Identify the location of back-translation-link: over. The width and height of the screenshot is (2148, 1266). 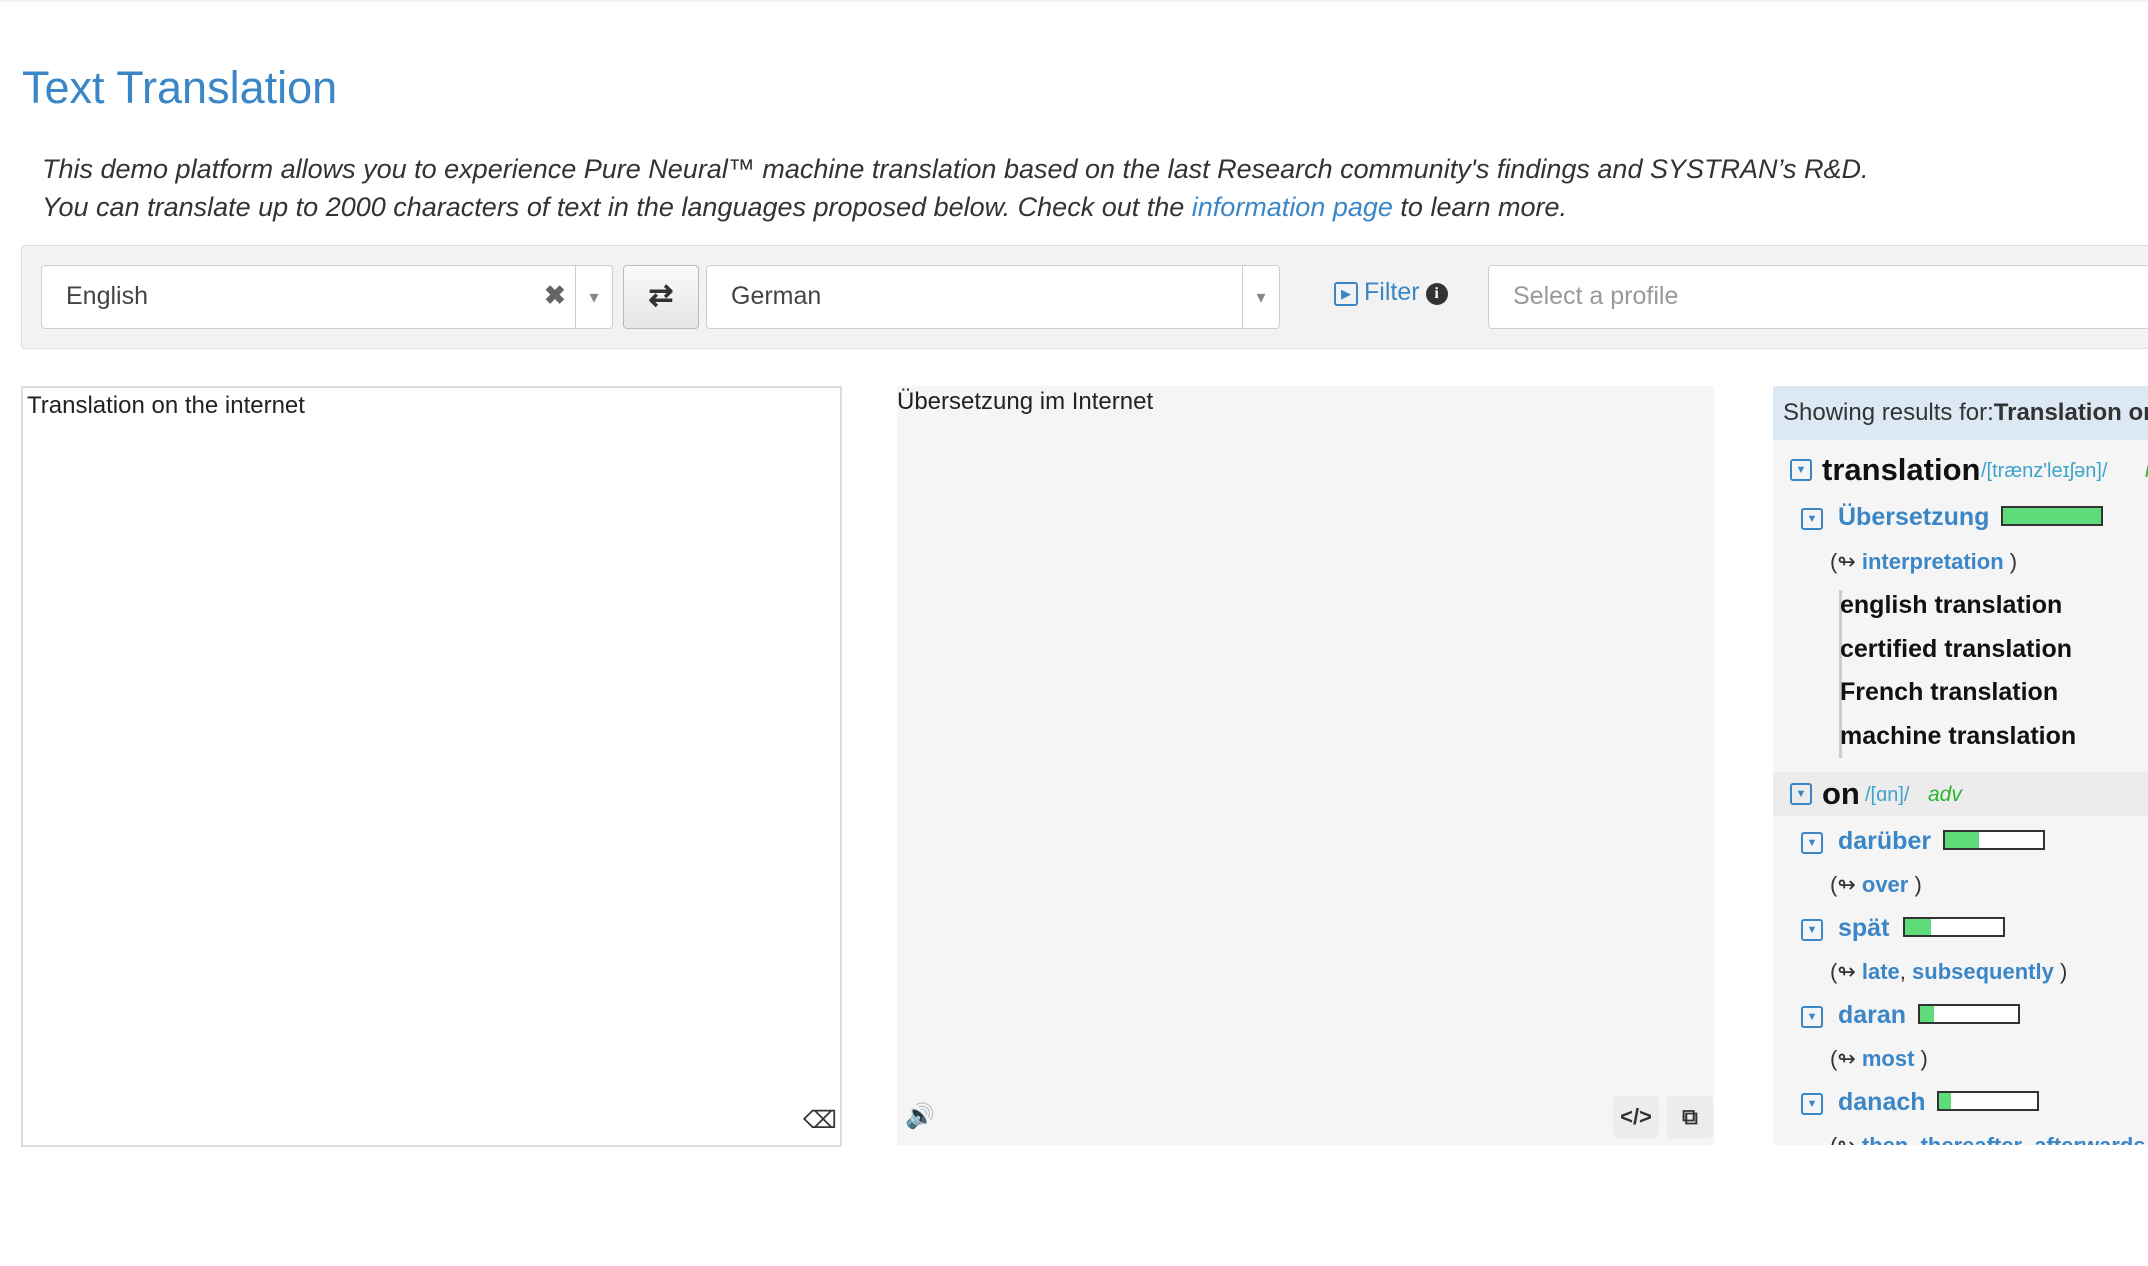
(1885, 884).